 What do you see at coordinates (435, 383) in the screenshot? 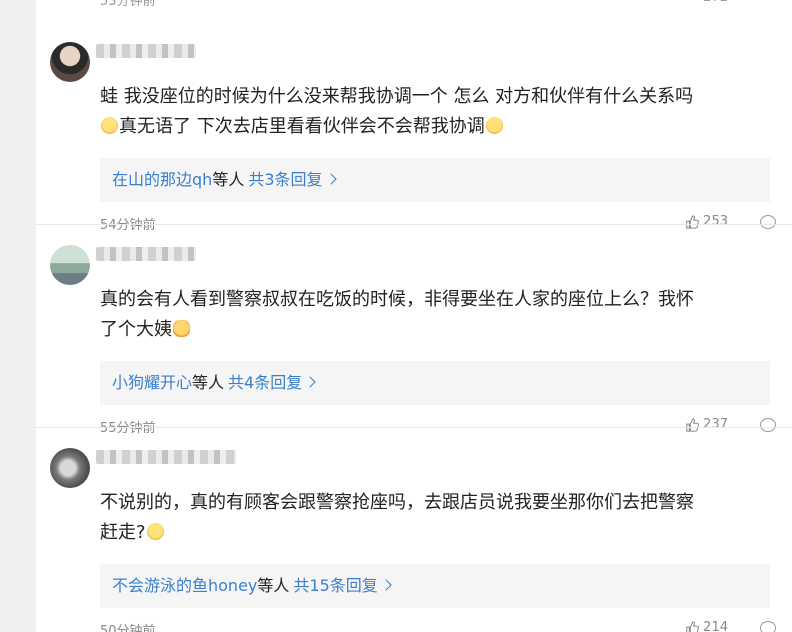
I see `reply-summary: 小狗耀开心等人 共4条回复` at bounding box center [435, 383].